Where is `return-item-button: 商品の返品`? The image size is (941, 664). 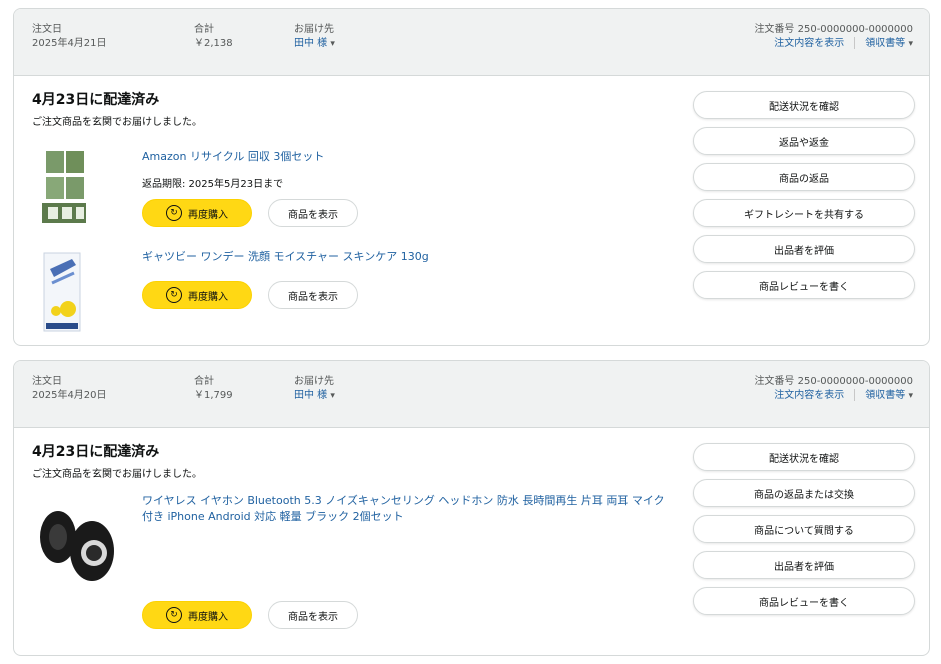
return-item-button: 商品の返品 is located at coordinates (804, 177).